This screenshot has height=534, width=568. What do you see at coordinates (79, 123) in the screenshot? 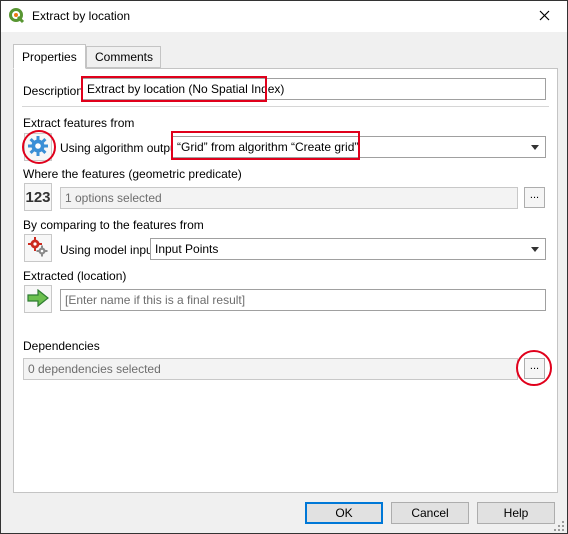
I see `extract-from-label: Extract features from` at bounding box center [79, 123].